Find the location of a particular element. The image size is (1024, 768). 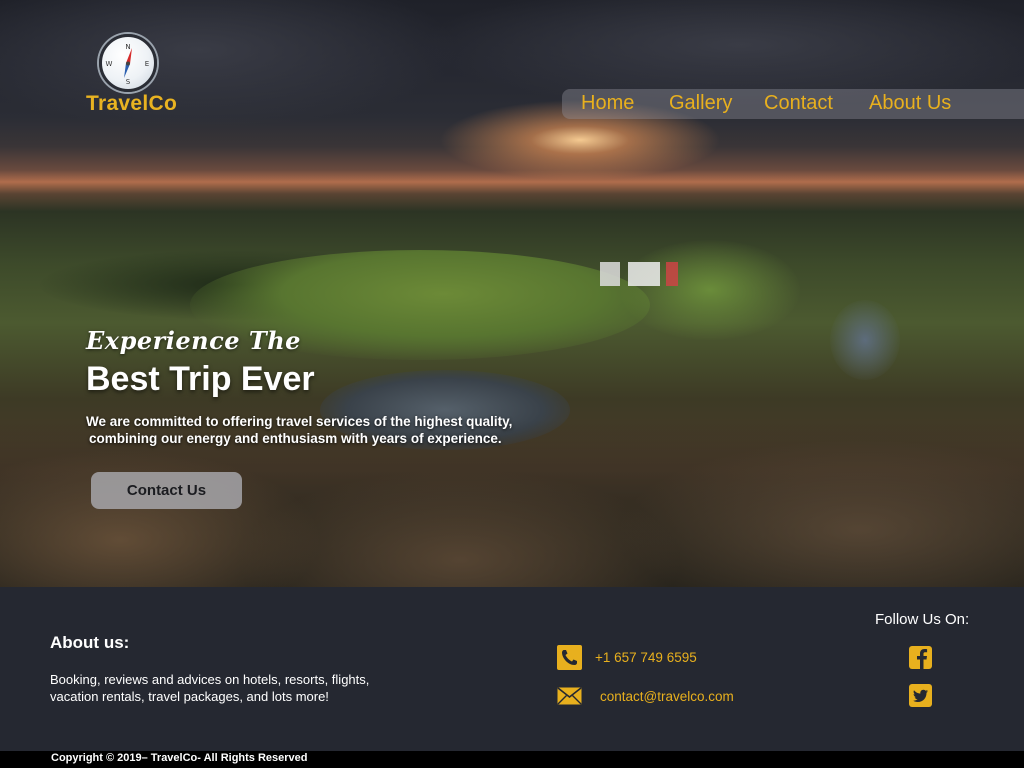

hero-headline: Best Trip Ever is located at coordinates (200, 379).